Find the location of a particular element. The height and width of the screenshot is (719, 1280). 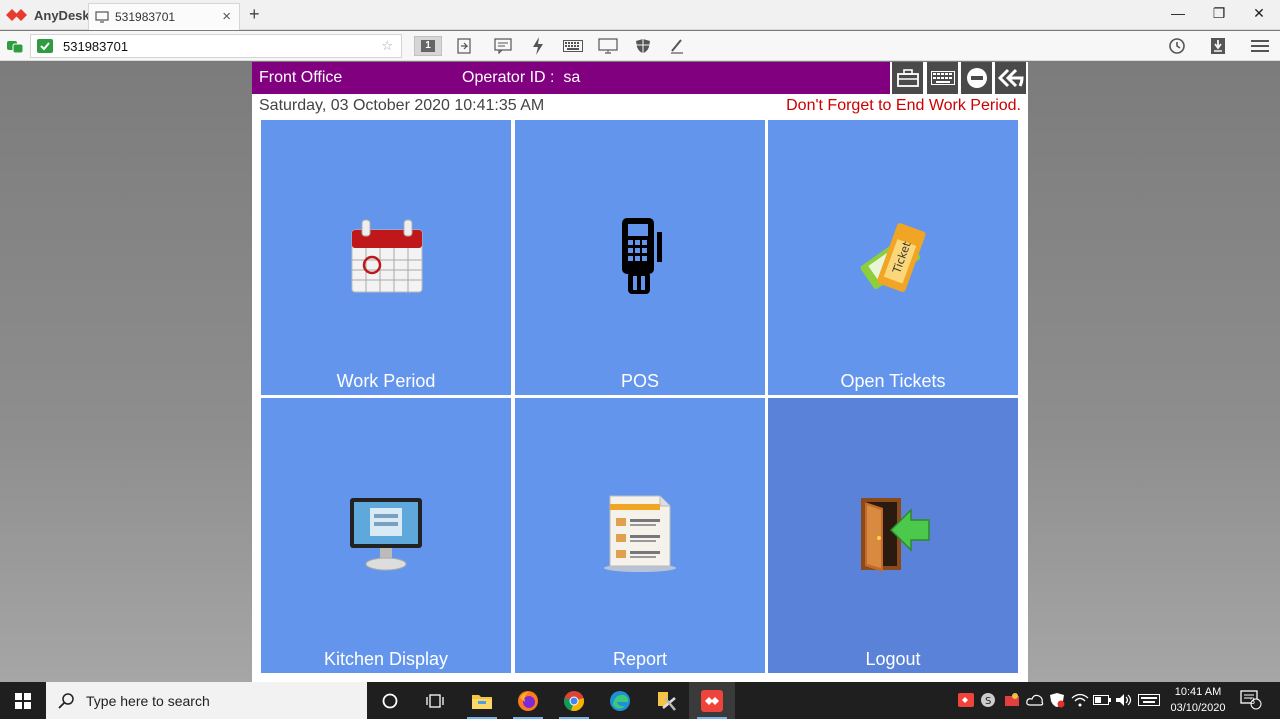

switch-sides-icon is located at coordinates (464, 46).